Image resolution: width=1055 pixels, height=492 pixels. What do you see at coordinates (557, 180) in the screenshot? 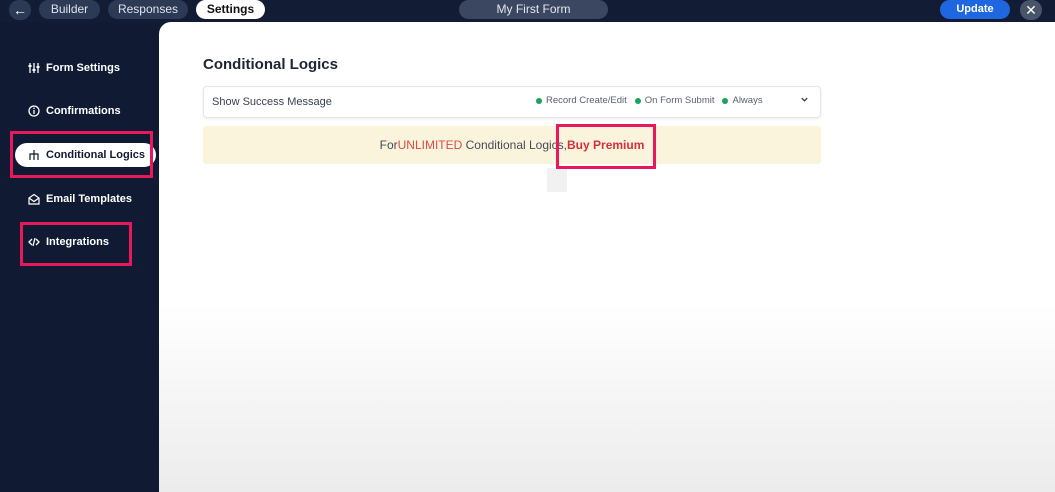
I see `placeholder-block` at bounding box center [557, 180].